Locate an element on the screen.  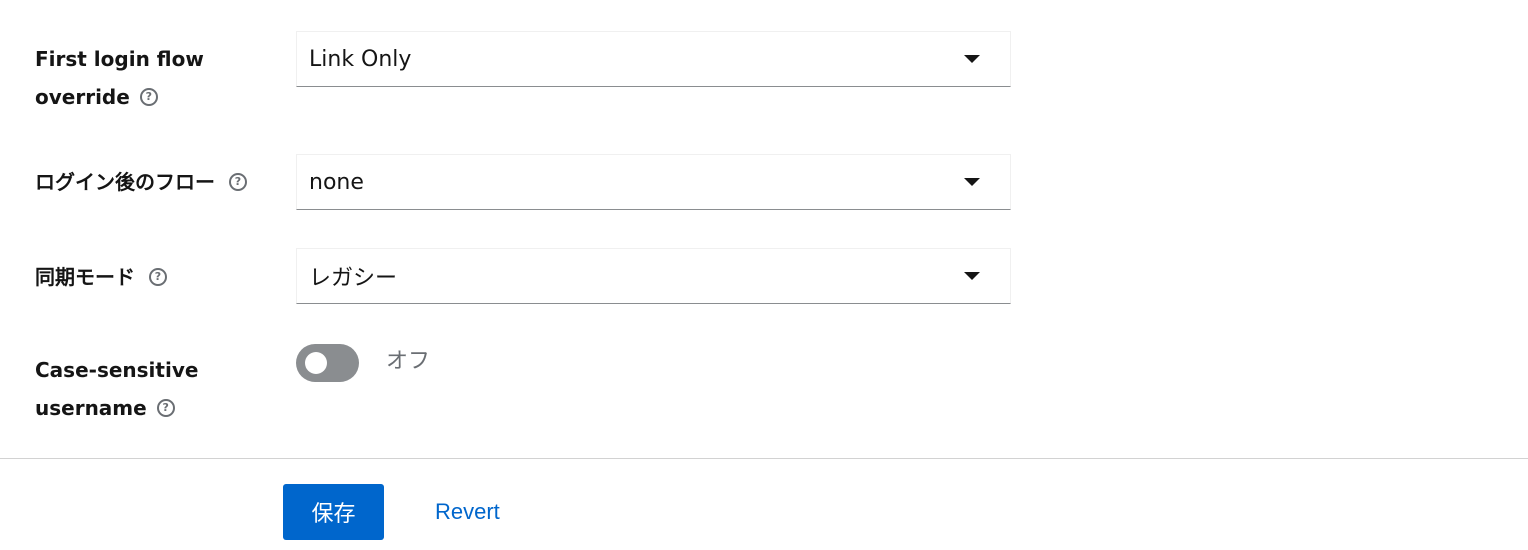
sync-mode-label: 同期モード is located at coordinates (101, 277).